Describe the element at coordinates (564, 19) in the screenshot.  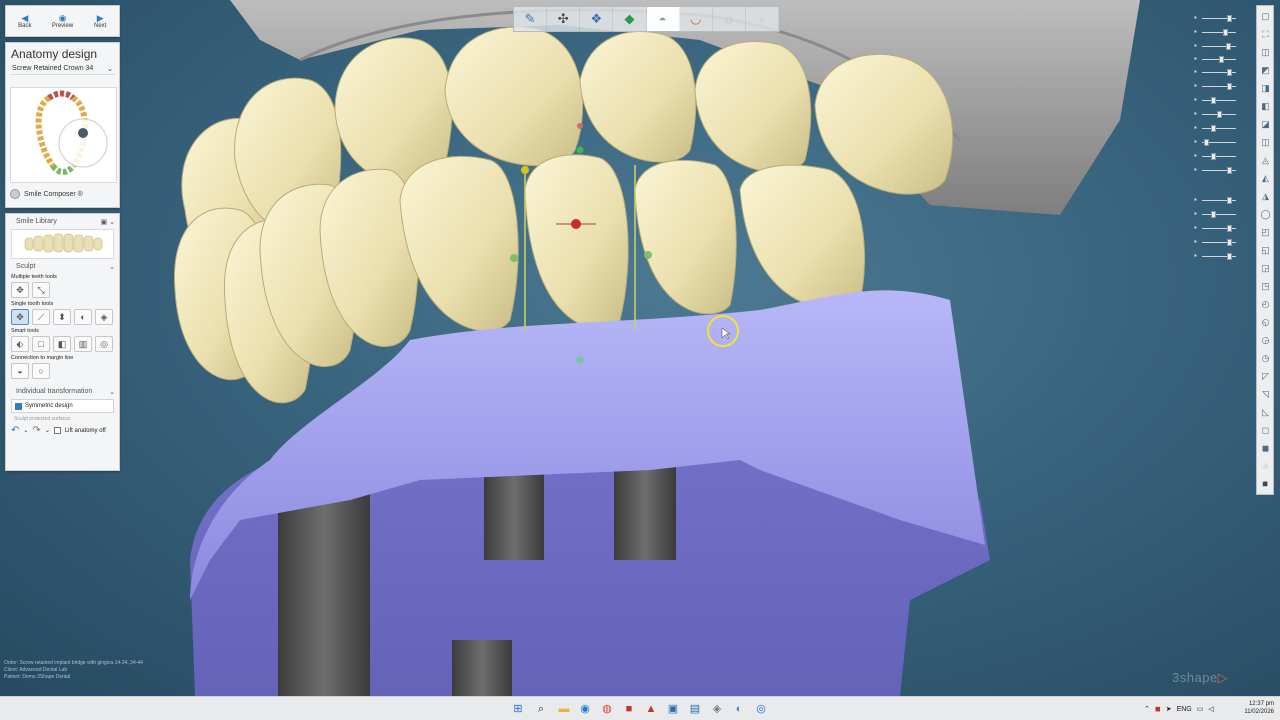
I see `toolbar-expand-button: ✣` at that location.